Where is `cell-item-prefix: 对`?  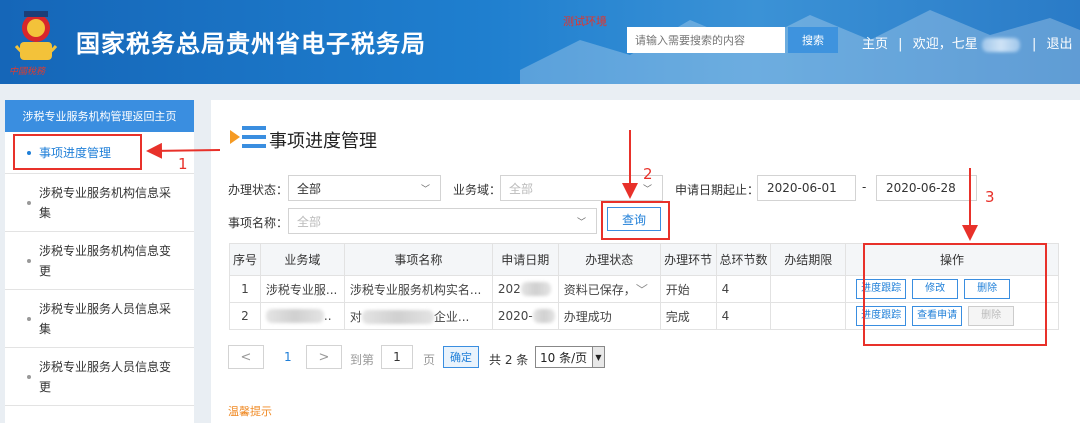
cell-item-prefix: 对 is located at coordinates (355, 316).